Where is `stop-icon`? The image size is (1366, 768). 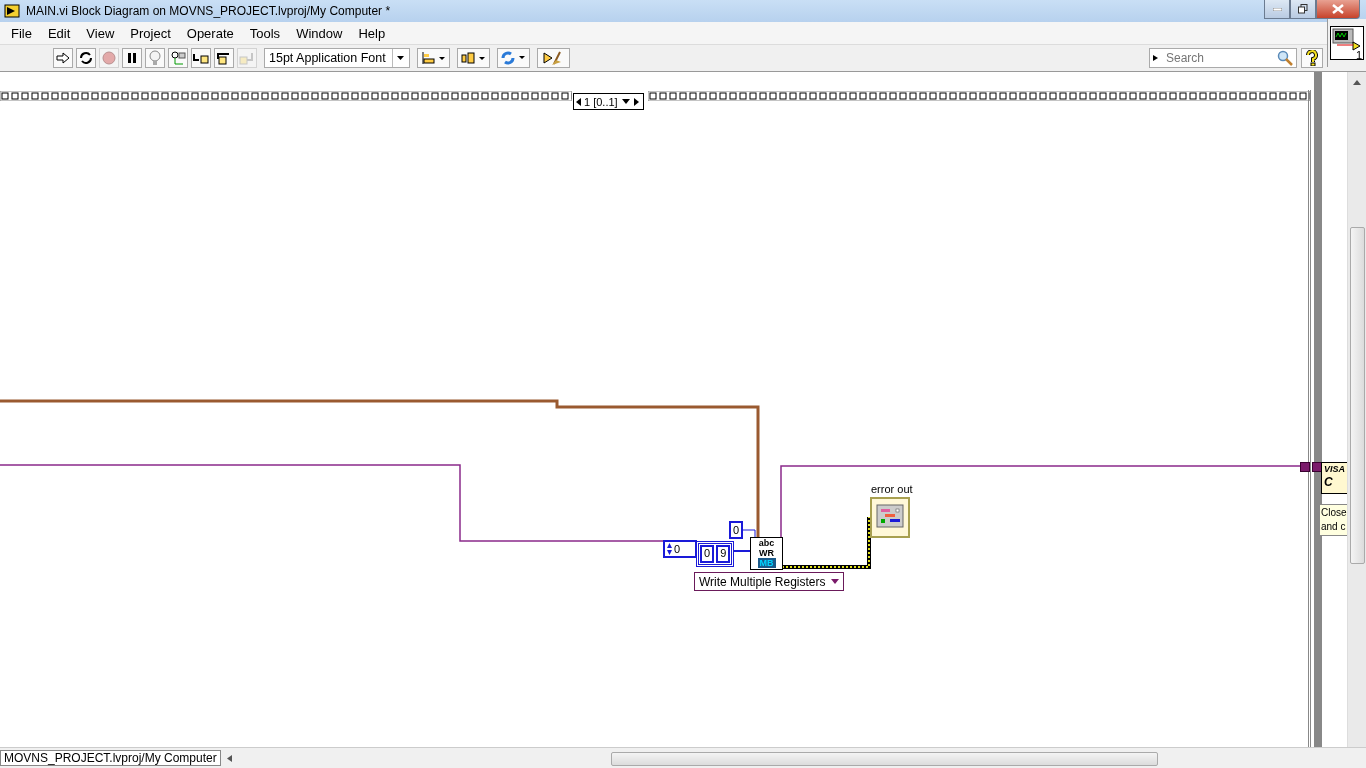 stop-icon is located at coordinates (109, 58).